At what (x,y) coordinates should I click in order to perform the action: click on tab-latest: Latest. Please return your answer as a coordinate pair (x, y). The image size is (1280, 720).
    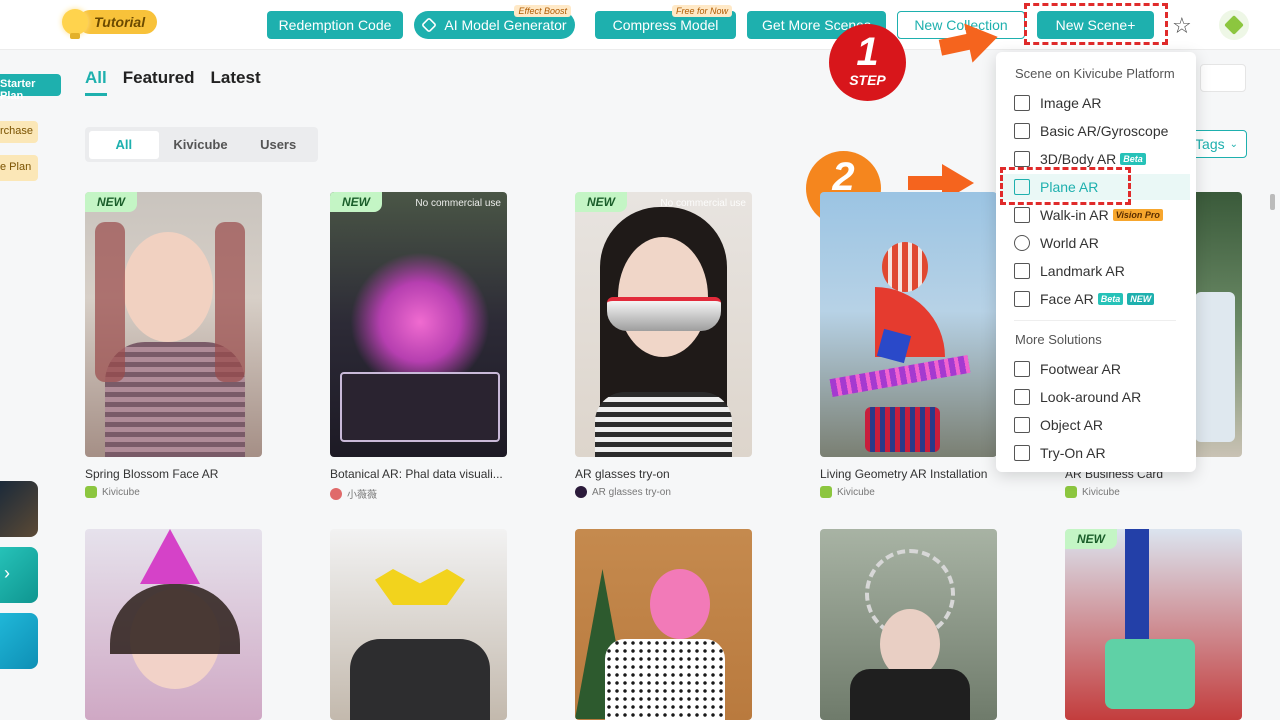
    Looking at the image, I should click on (236, 82).